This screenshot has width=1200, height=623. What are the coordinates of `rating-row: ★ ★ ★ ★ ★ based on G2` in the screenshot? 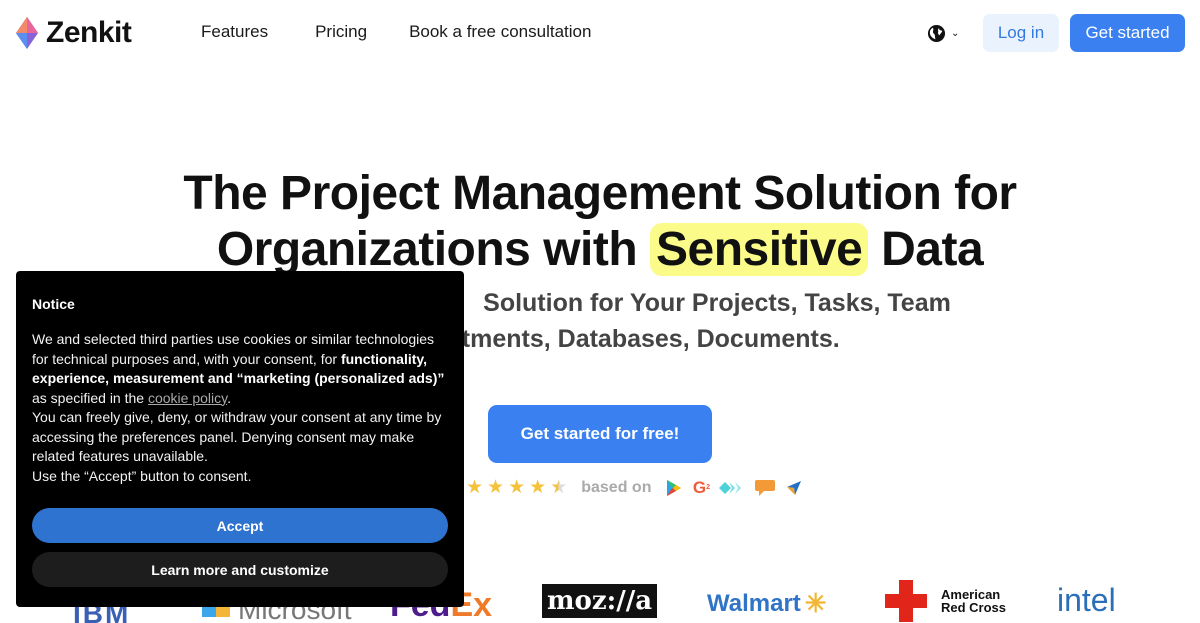 It's located at (637, 487).